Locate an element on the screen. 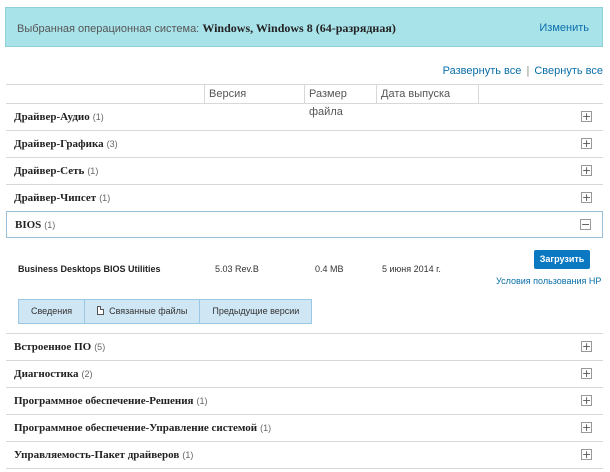 The height and width of the screenshot is (472, 610). download-button: Загрузить is located at coordinates (562, 259).